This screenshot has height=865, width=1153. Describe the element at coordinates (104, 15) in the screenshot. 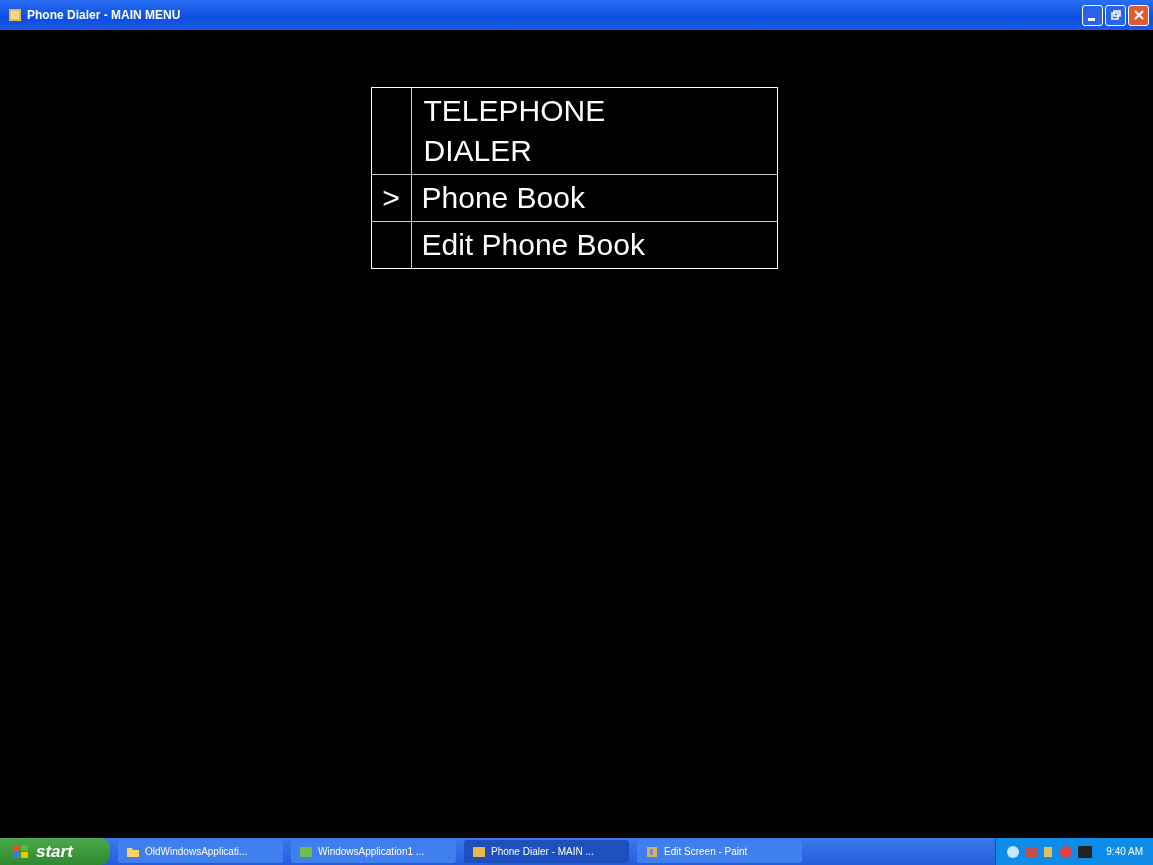

I see `window-title: Phone Dialer - MAIN MENU` at that location.